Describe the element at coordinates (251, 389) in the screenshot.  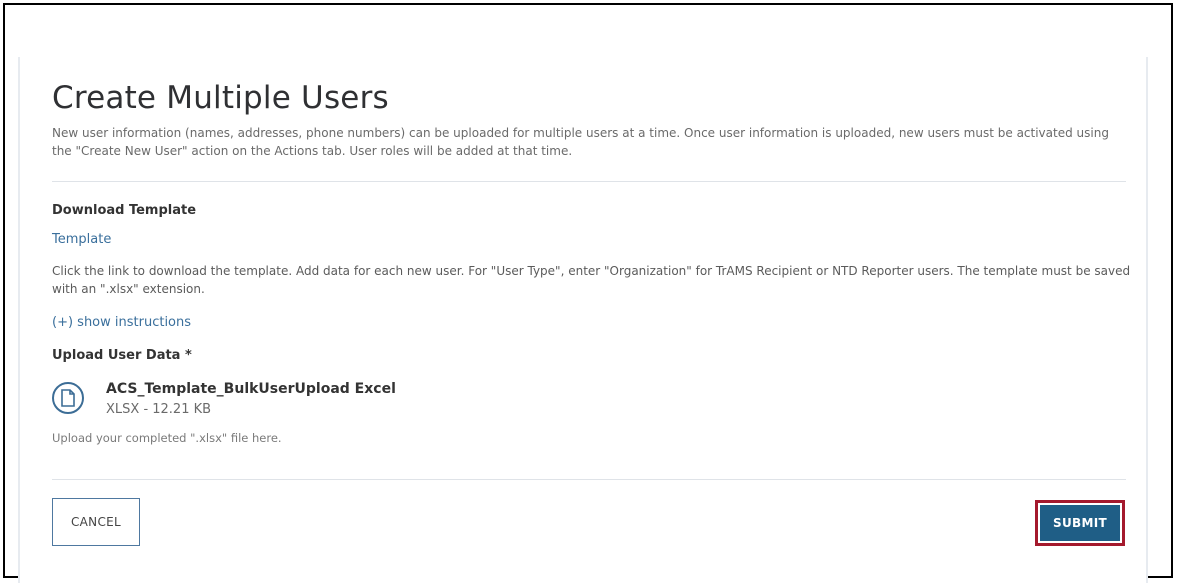
I see `uploaded-file-name: ACS_Template_BulkUserUpload Excel` at that location.